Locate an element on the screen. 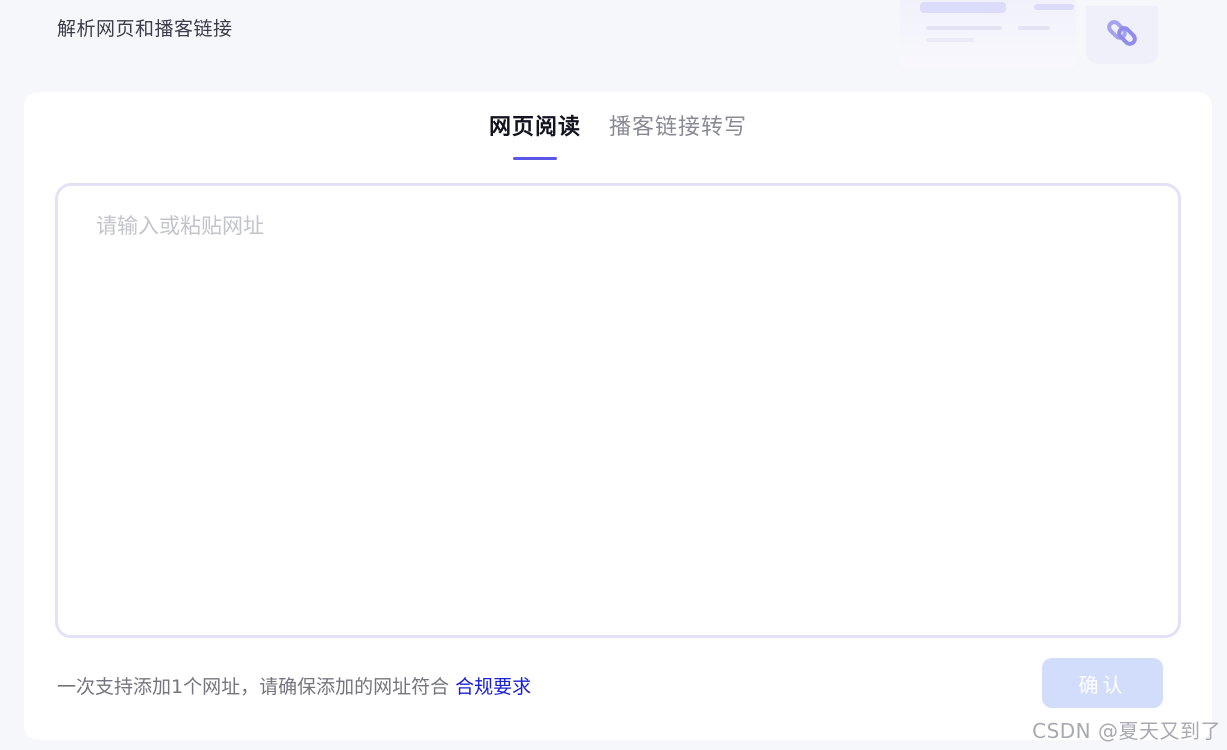 This screenshot has width=1227, height=750. tab-web-reading: 网页阅读 is located at coordinates (535, 137).